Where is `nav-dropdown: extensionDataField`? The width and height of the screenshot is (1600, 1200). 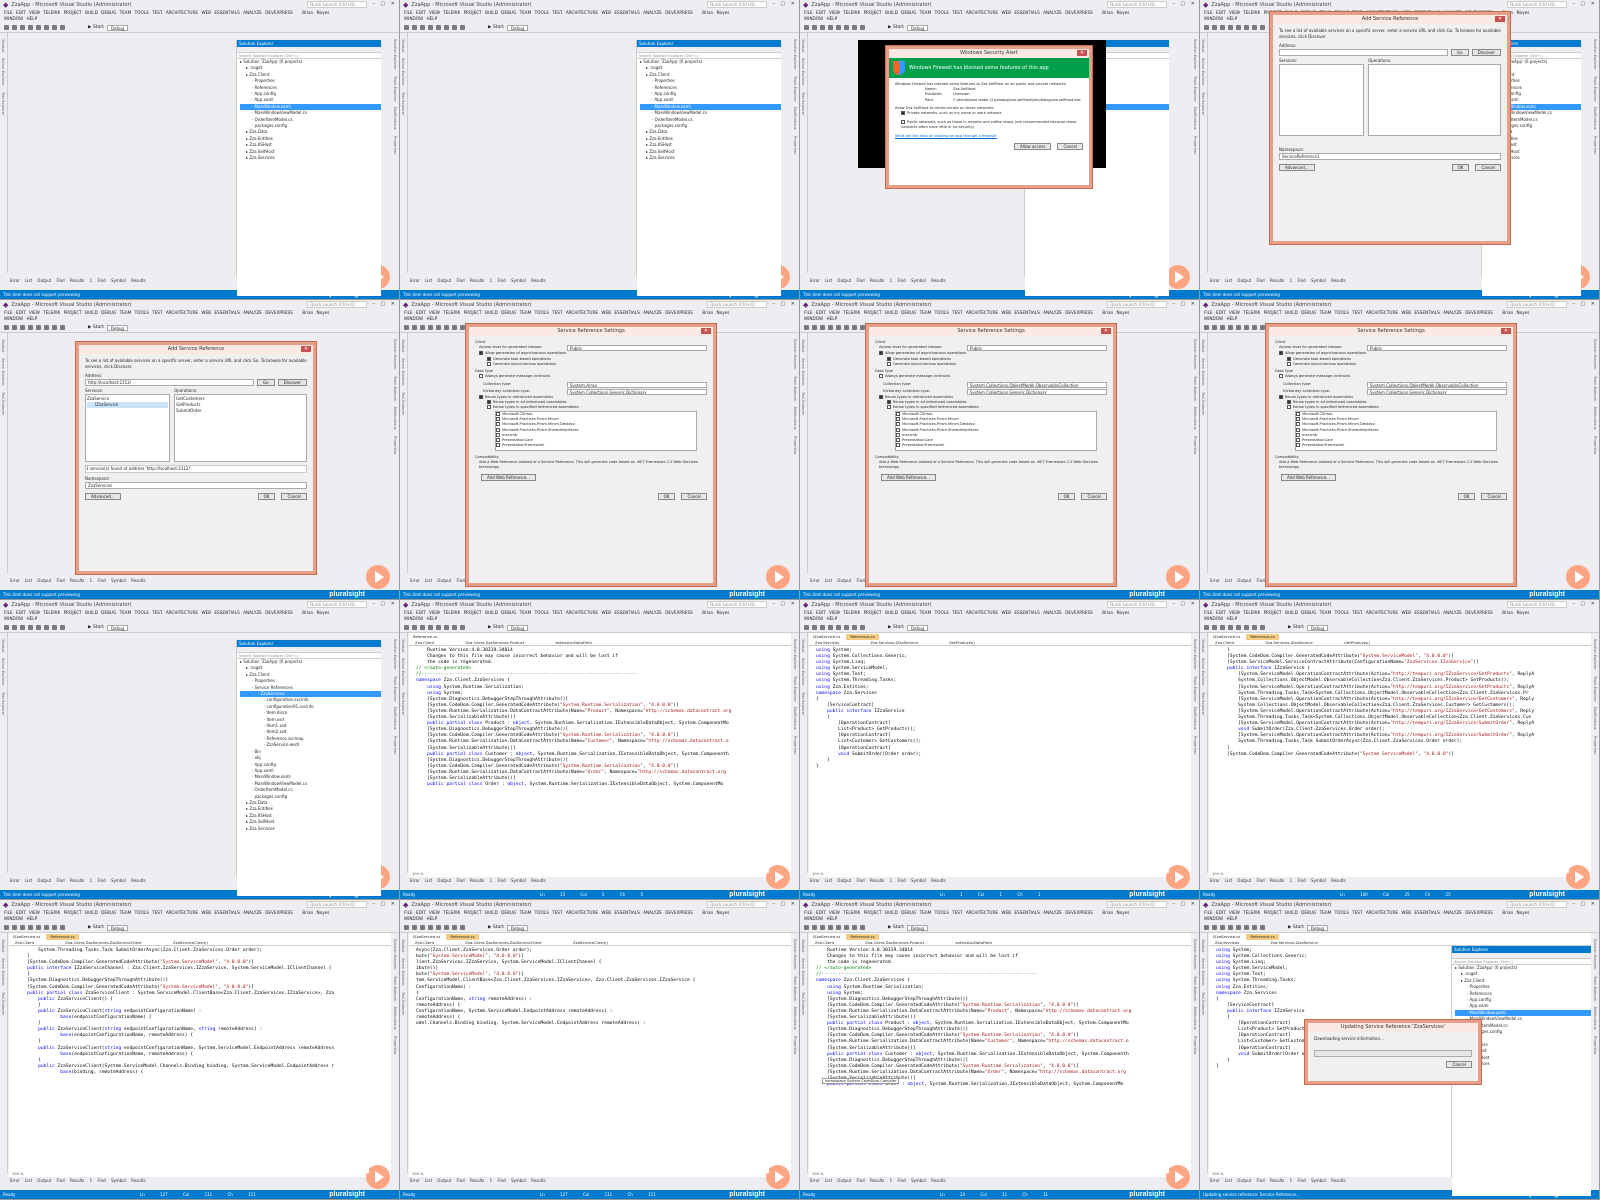 nav-dropdown: extensionDataField is located at coordinates (573, 642).